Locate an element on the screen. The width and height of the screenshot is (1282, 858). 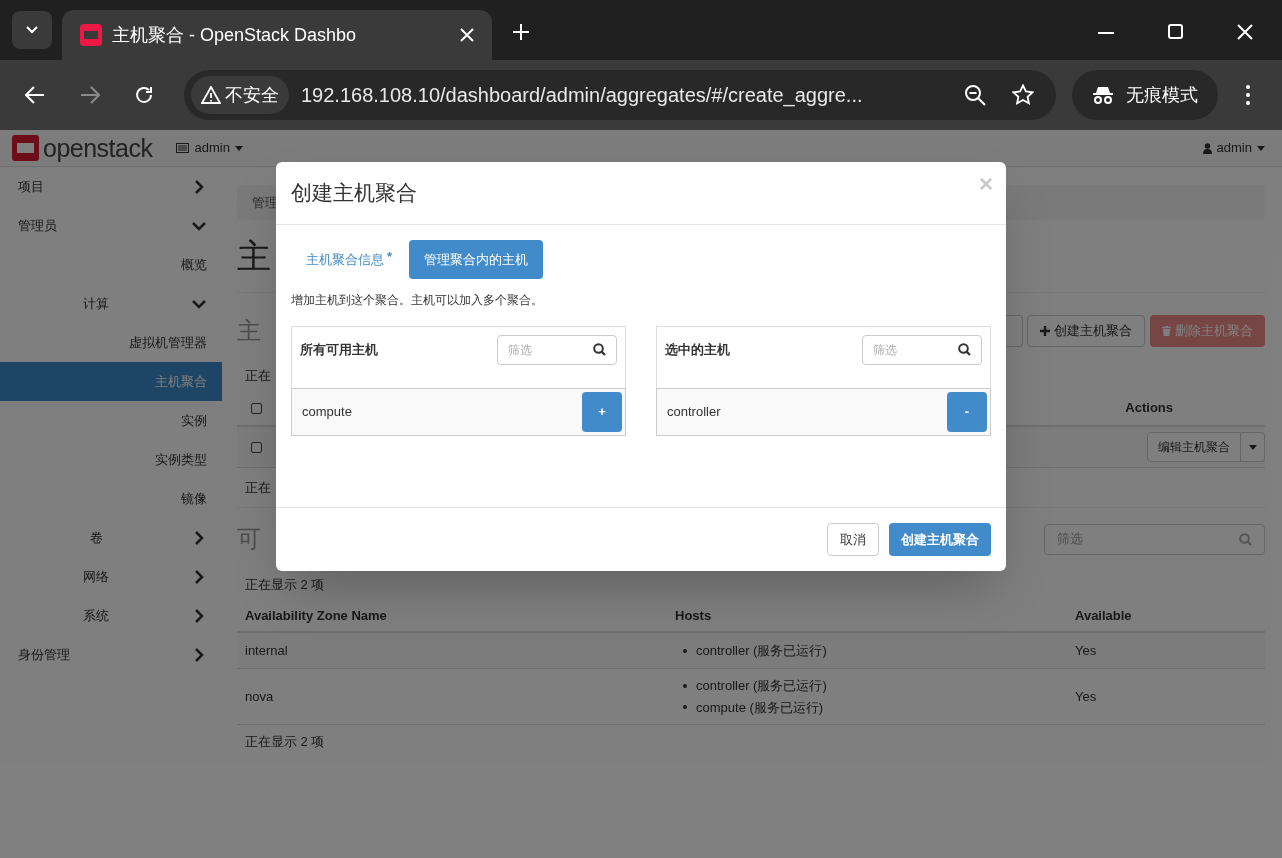
column-header: Availability Zone Name is located at coordinates (316, 615).